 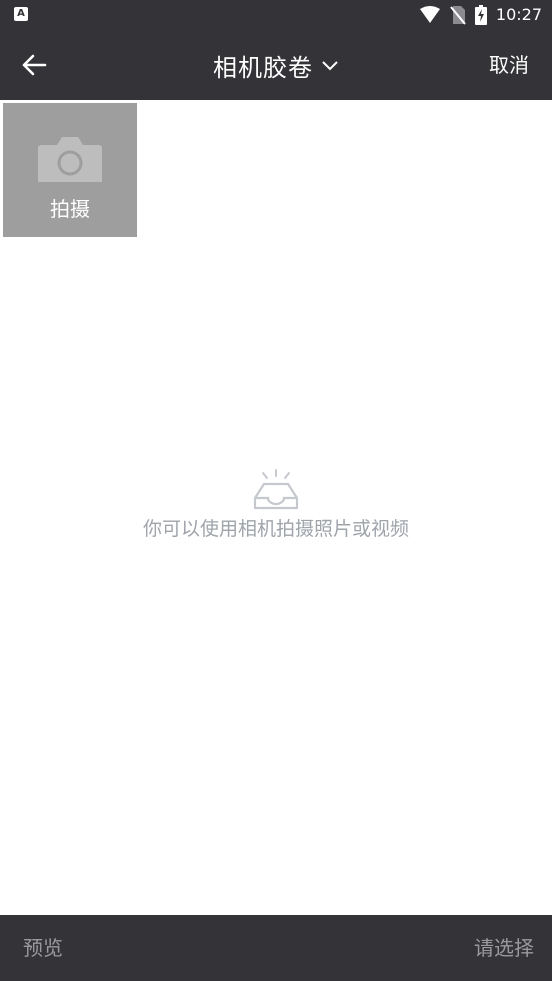 I want to click on empty-tray-icon, so click(x=276, y=489).